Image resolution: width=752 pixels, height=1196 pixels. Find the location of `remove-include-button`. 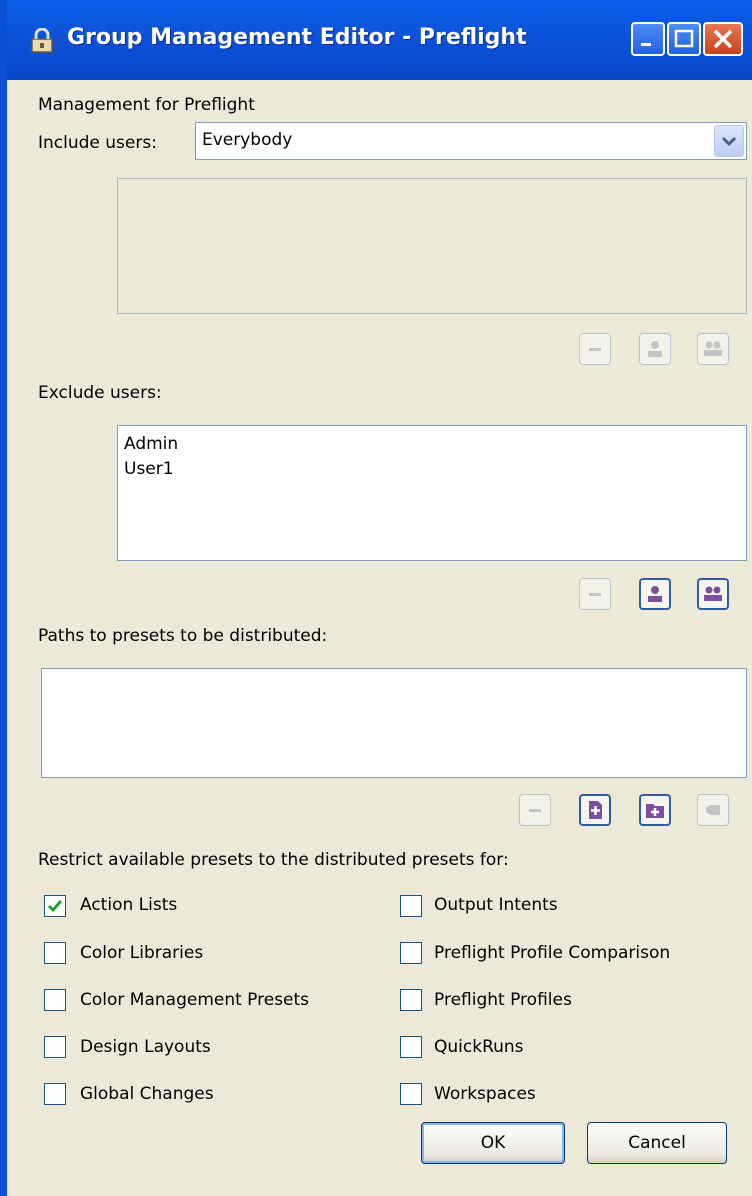

remove-include-button is located at coordinates (595, 349).